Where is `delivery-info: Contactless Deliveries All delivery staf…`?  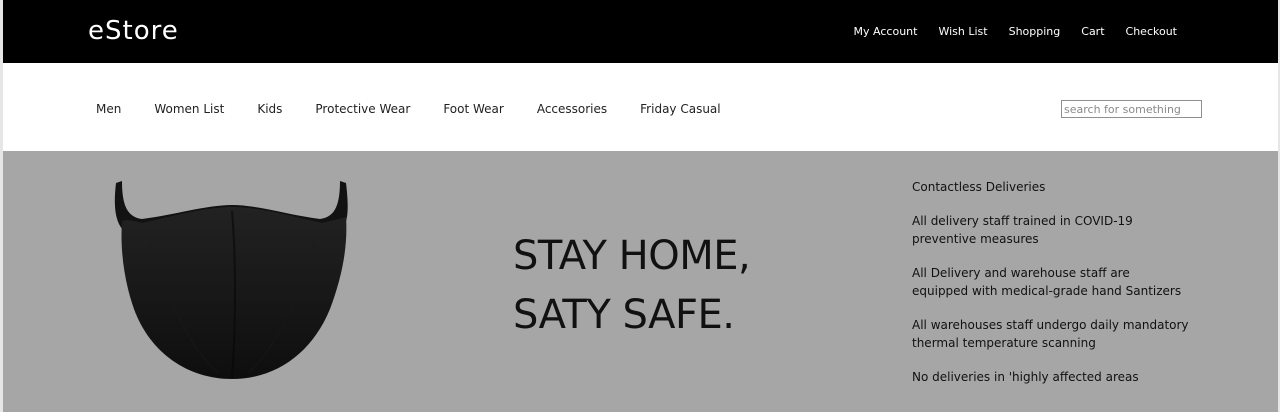 delivery-info: Contactless Deliveries All delivery staf… is located at coordinates (1062, 290).